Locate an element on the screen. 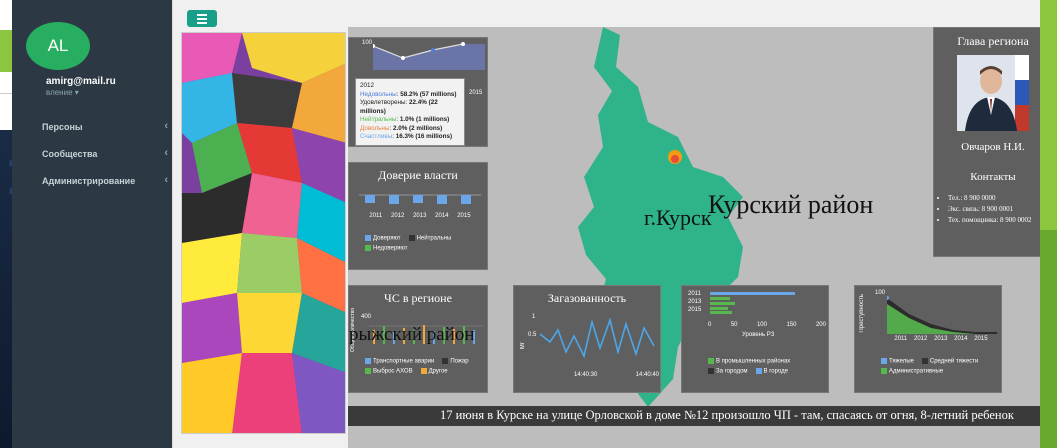  legend-item: Средней тяжести is located at coordinates (949, 361).